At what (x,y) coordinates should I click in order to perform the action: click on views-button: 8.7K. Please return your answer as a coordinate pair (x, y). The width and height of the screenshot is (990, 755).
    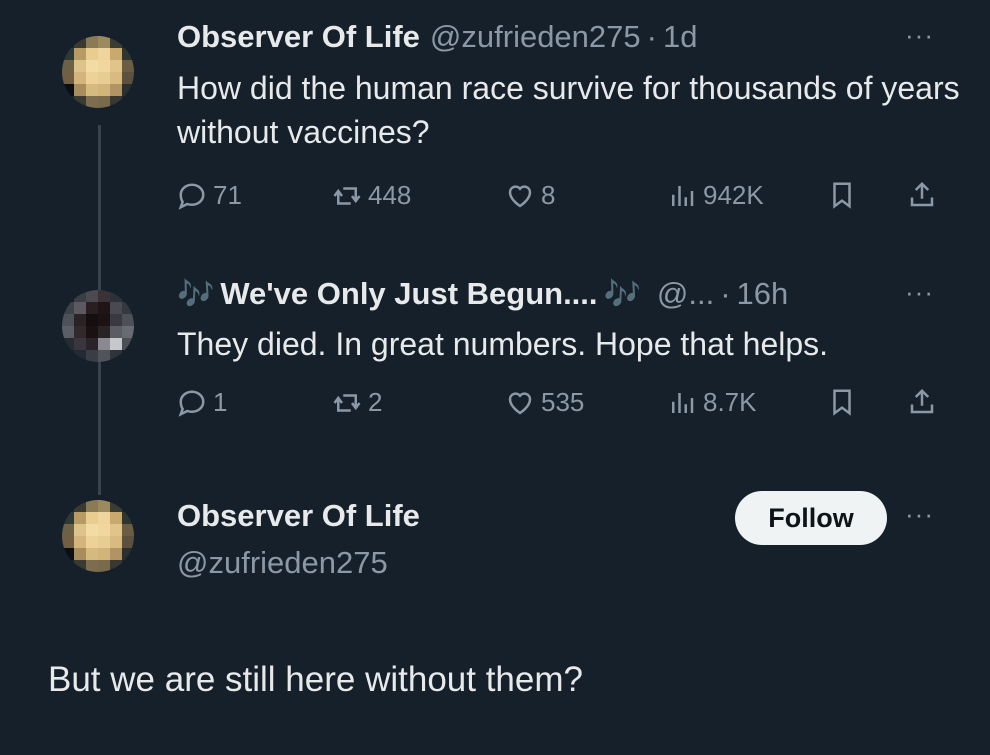
    Looking at the image, I should click on (712, 402).